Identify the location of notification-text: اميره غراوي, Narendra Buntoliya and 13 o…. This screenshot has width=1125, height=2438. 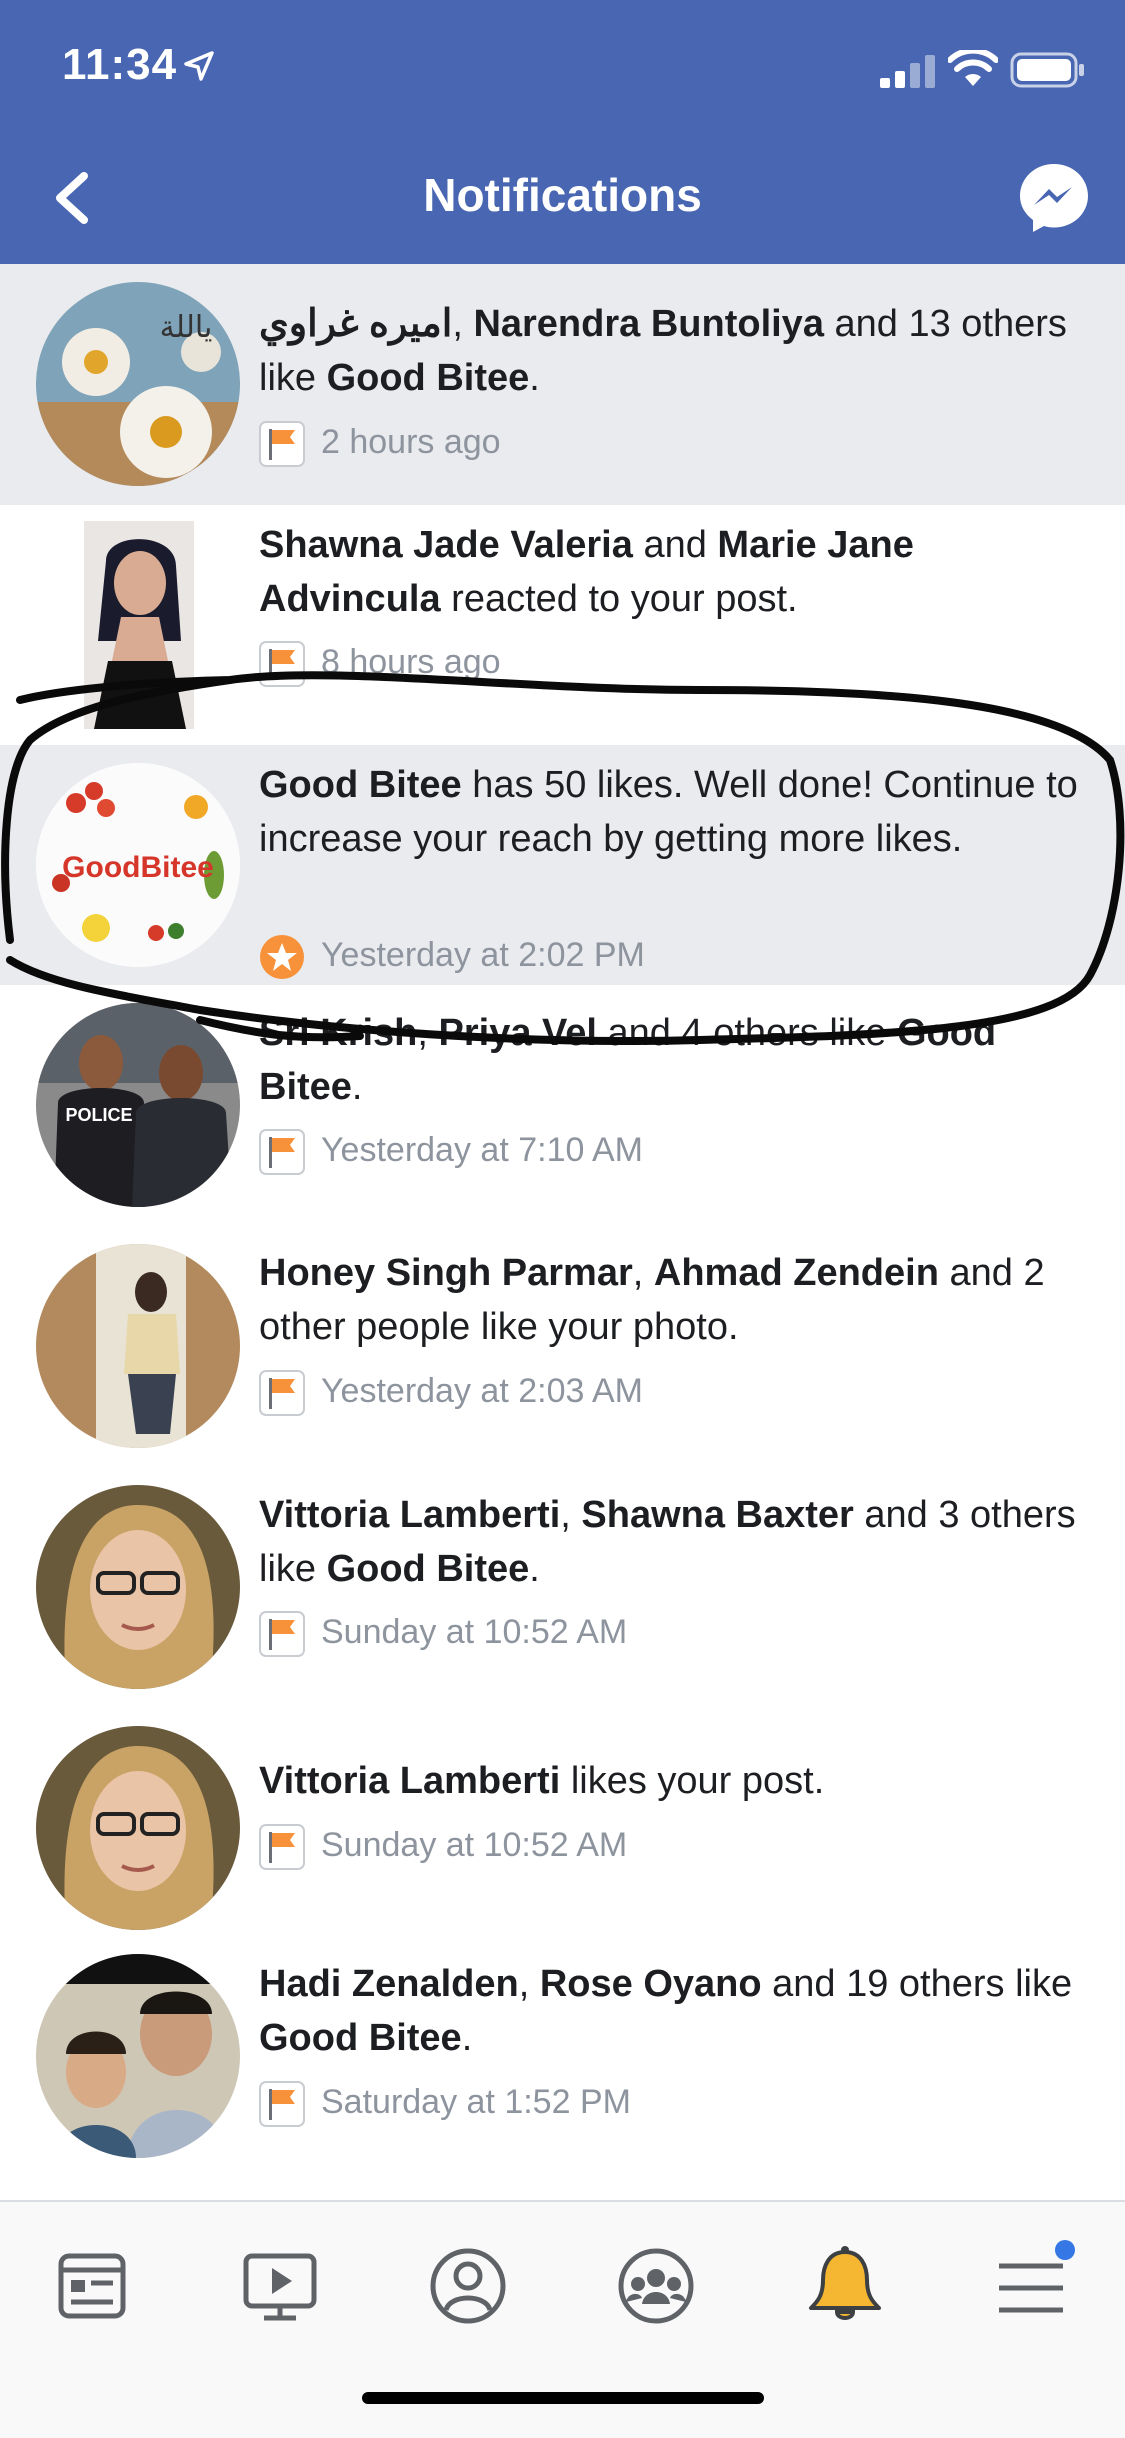
(663, 351).